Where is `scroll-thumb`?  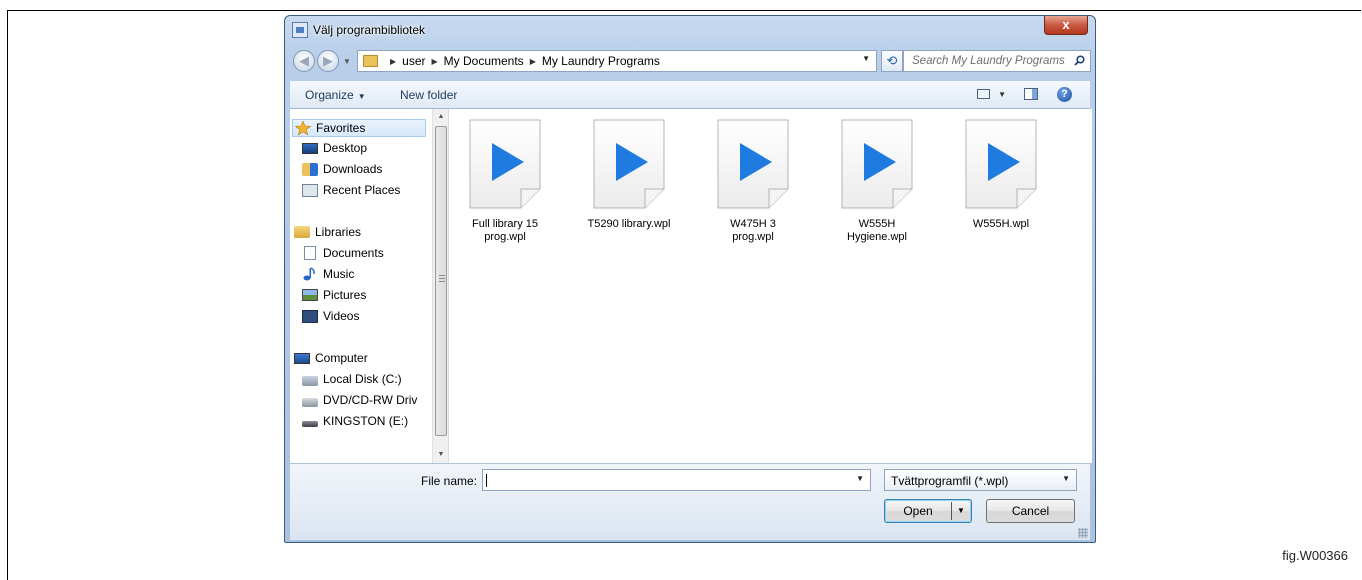
scroll-thumb is located at coordinates (441, 281).